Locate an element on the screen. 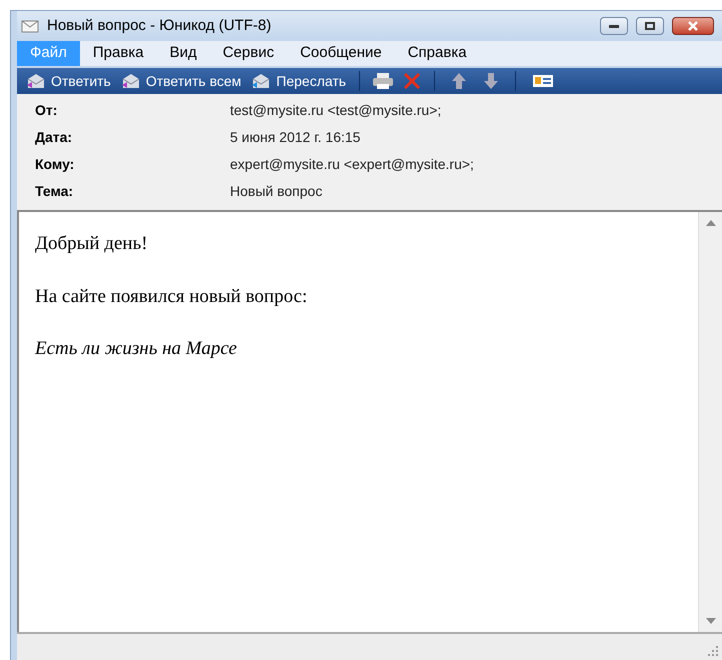  message-paragraph: Есть ли жизнь на Марсе is located at coordinates (136, 349).